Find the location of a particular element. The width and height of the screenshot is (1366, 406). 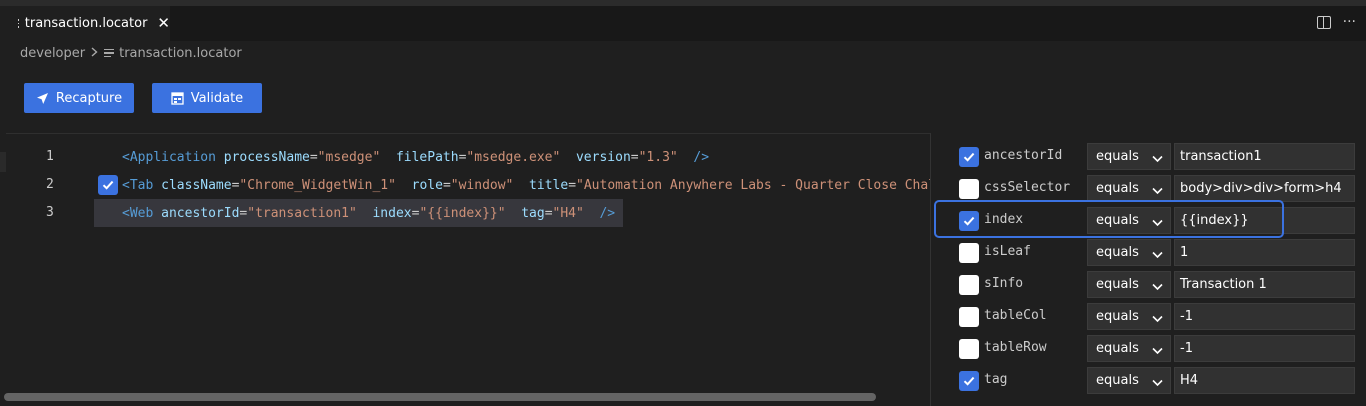

send-arrow-icon is located at coordinates (42, 98).